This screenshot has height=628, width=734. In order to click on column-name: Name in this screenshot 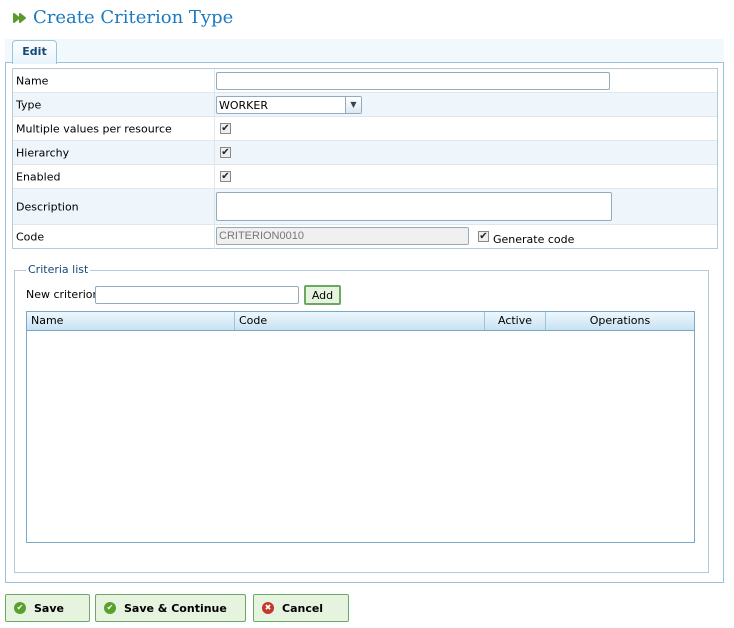, I will do `click(131, 321)`.